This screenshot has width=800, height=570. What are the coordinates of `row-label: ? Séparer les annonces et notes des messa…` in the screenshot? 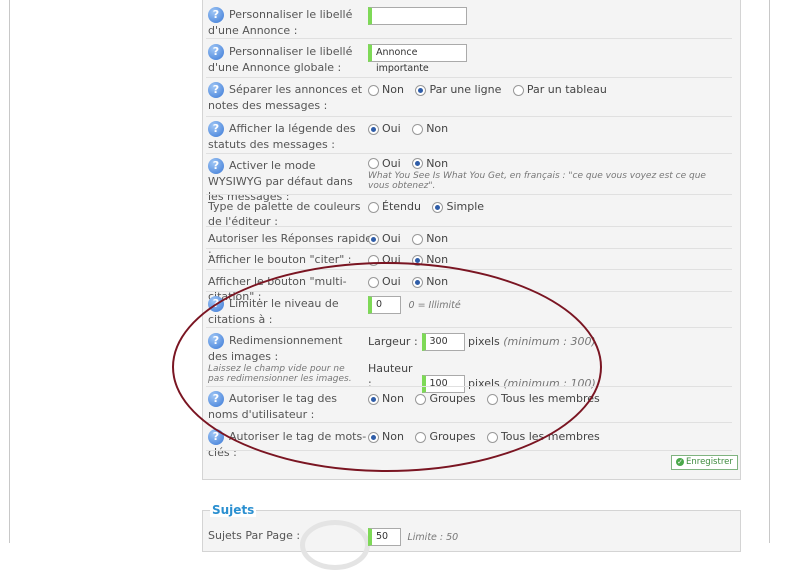 It's located at (285, 97).